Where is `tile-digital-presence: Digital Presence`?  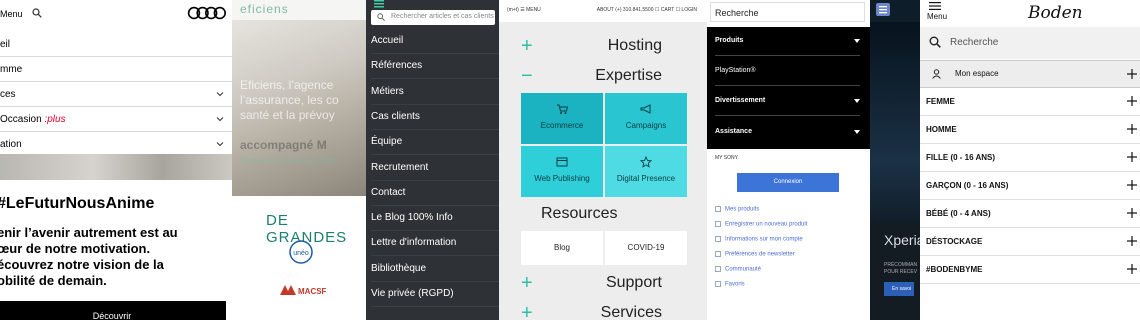
tile-digital-presence: Digital Presence is located at coordinates (646, 171).